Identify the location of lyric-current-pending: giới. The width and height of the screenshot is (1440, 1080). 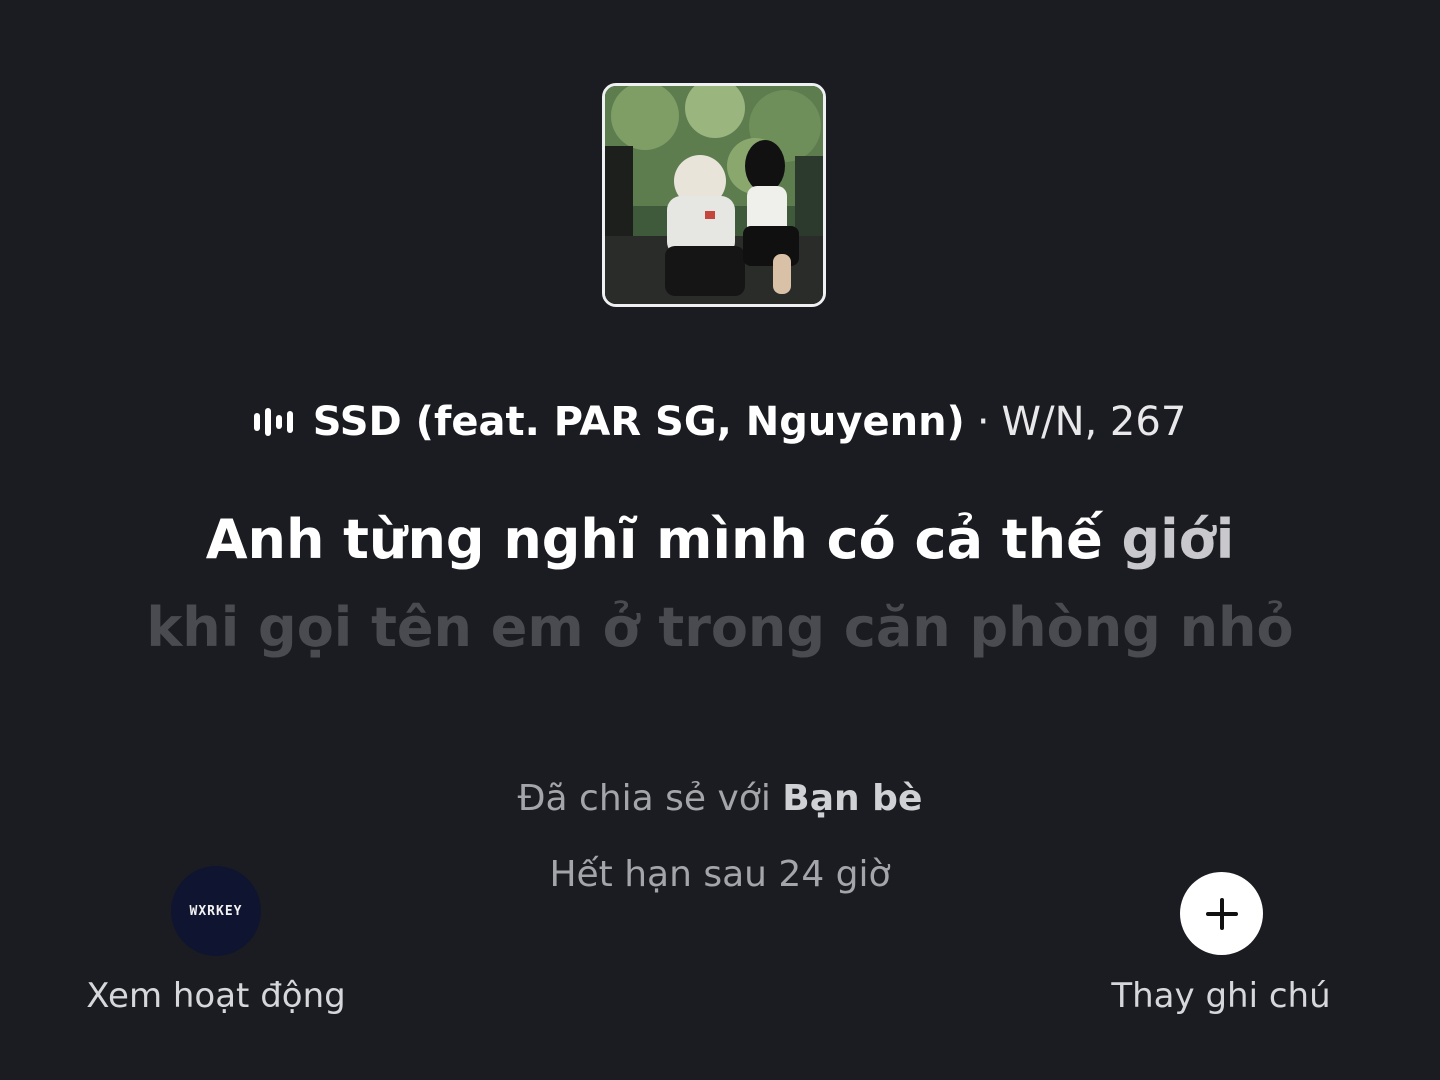
(1178, 539).